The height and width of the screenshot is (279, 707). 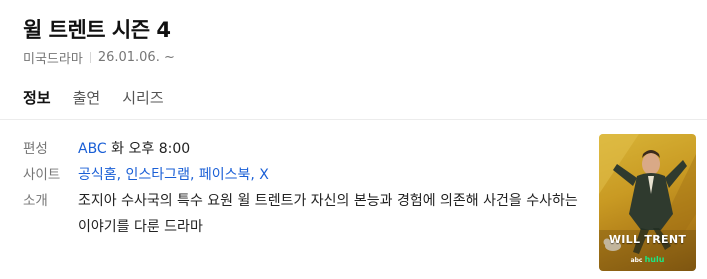 What do you see at coordinates (97, 30) in the screenshot?
I see `page-title: 윌 트렌트 시즌 4` at bounding box center [97, 30].